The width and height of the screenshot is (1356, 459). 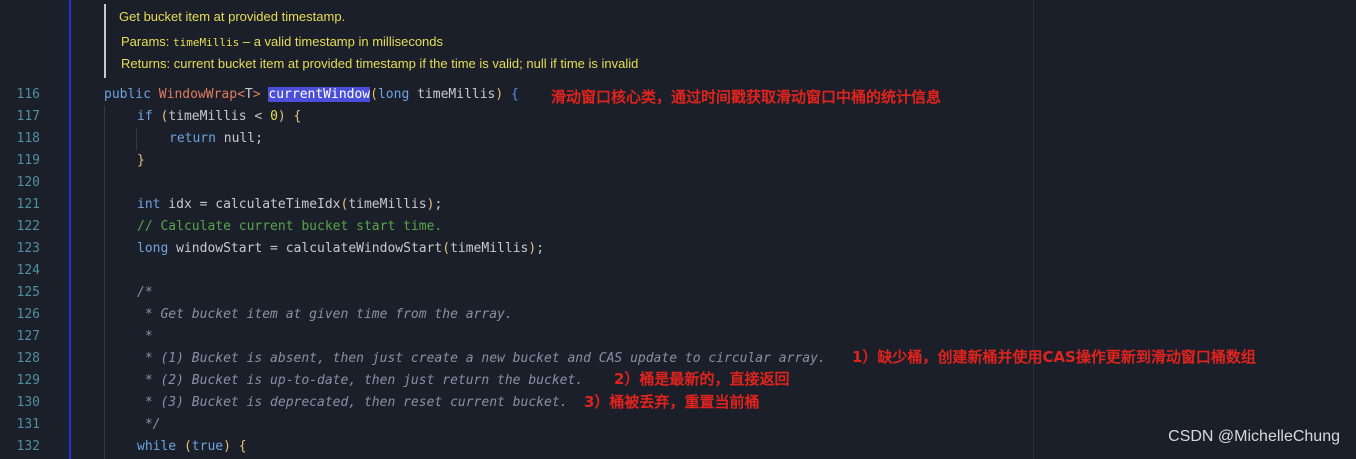 I want to click on line-number: 123, so click(x=28, y=248).